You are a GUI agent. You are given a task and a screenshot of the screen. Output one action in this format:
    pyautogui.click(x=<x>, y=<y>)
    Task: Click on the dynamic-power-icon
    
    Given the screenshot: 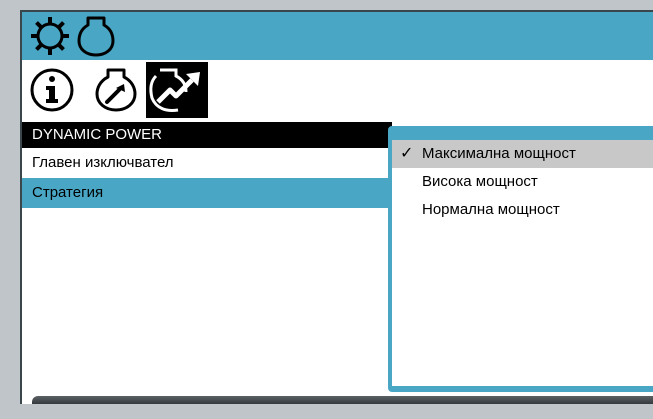 What is the action you would take?
    pyautogui.click(x=174, y=90)
    